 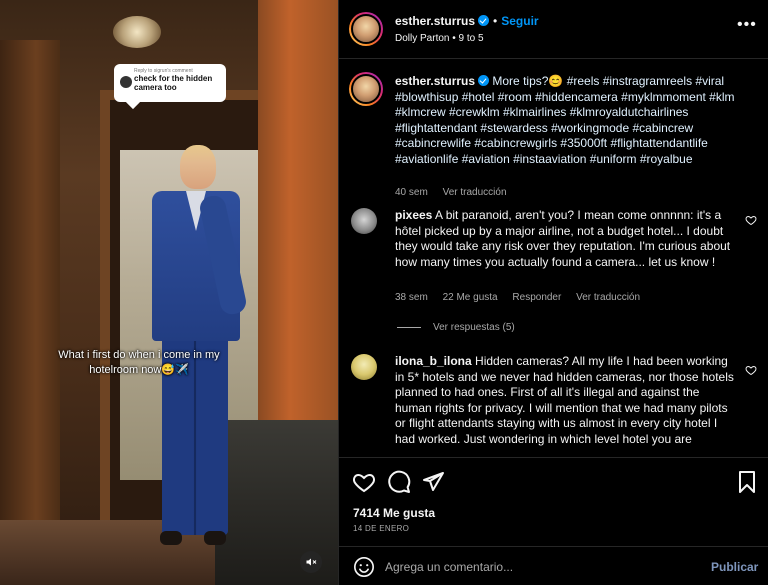 What do you see at coordinates (475, 192) in the screenshot?
I see `caption-translate-link: Ver traducción` at bounding box center [475, 192].